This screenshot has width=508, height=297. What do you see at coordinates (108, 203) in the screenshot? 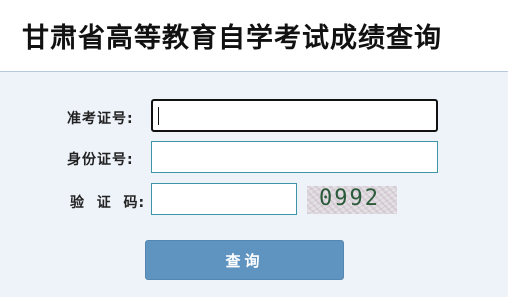
I see `captcha-label: 验 证 码:` at bounding box center [108, 203].